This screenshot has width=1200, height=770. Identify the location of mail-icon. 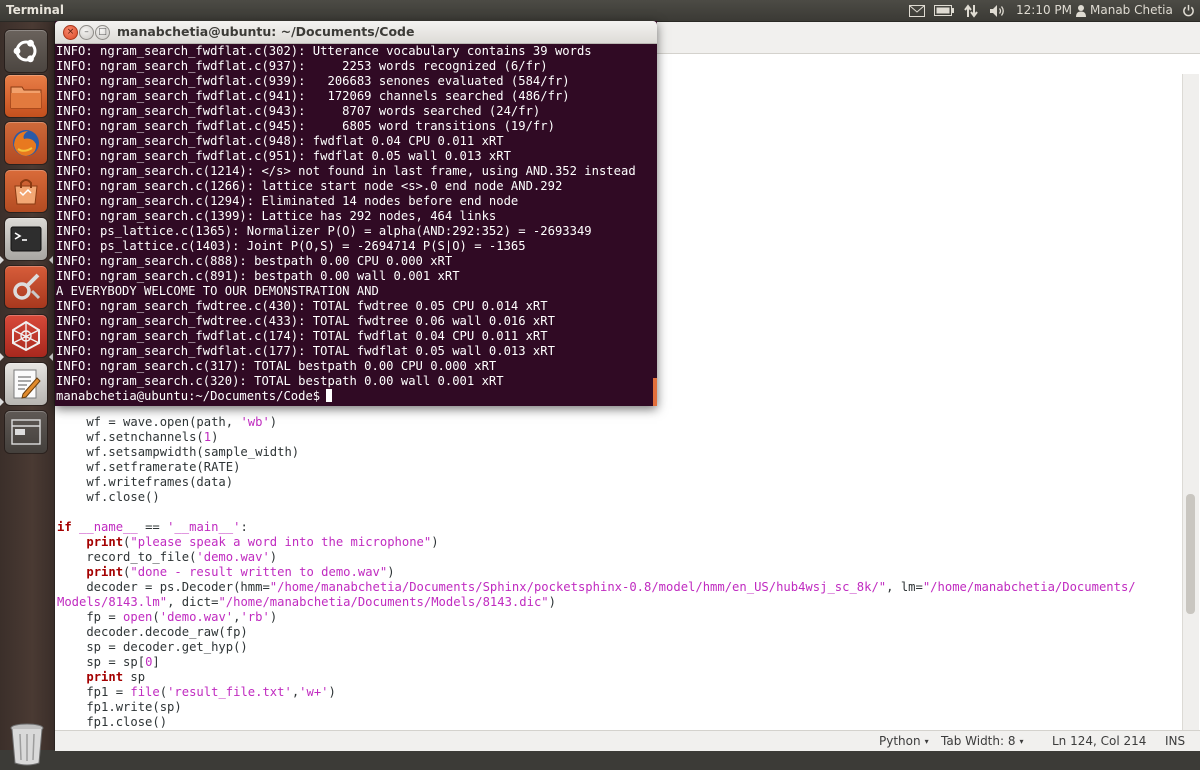
(917, 10).